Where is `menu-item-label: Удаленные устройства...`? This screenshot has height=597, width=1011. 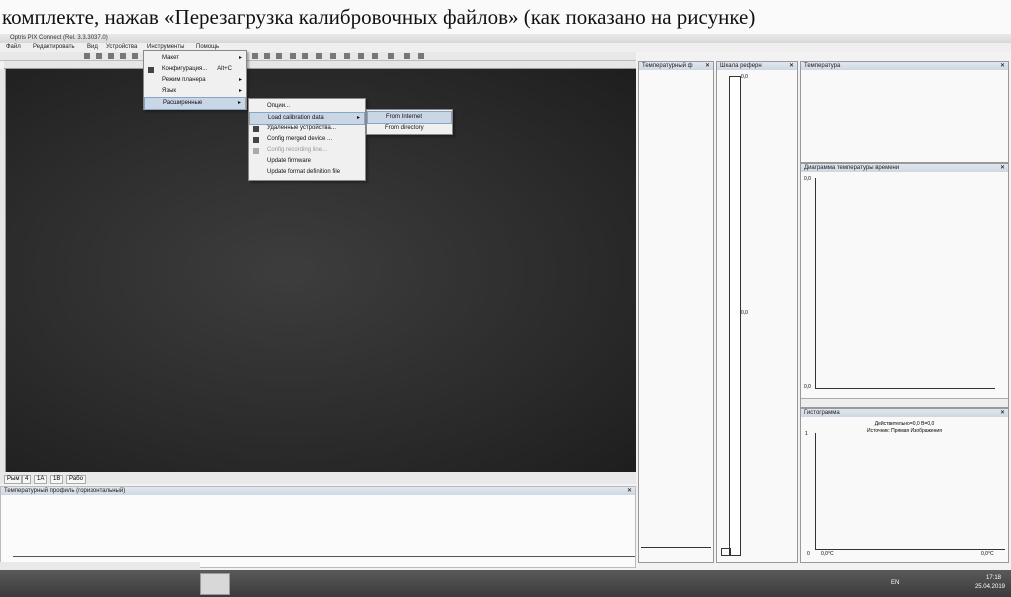 menu-item-label: Удаленные устройства... is located at coordinates (301, 128).